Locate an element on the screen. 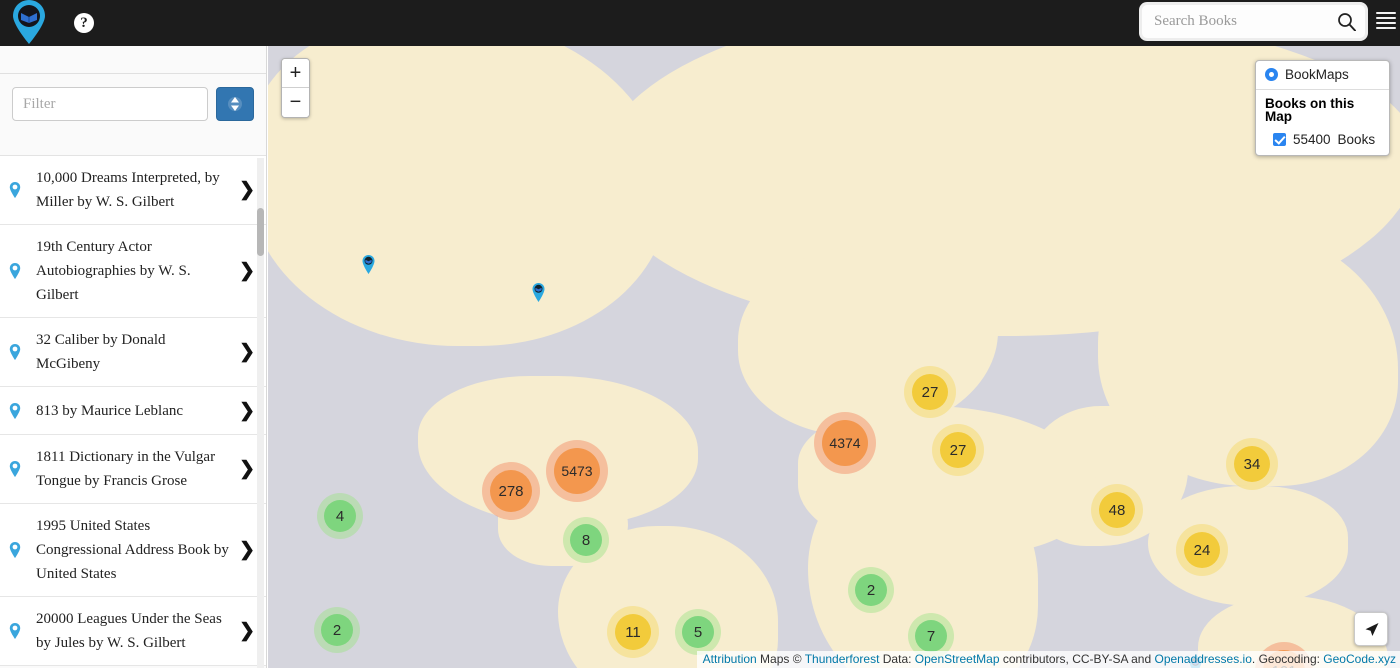 Image resolution: width=1400 pixels, height=668 pixels. attribution-thunderforest-link: Thunderforest is located at coordinates (842, 659).